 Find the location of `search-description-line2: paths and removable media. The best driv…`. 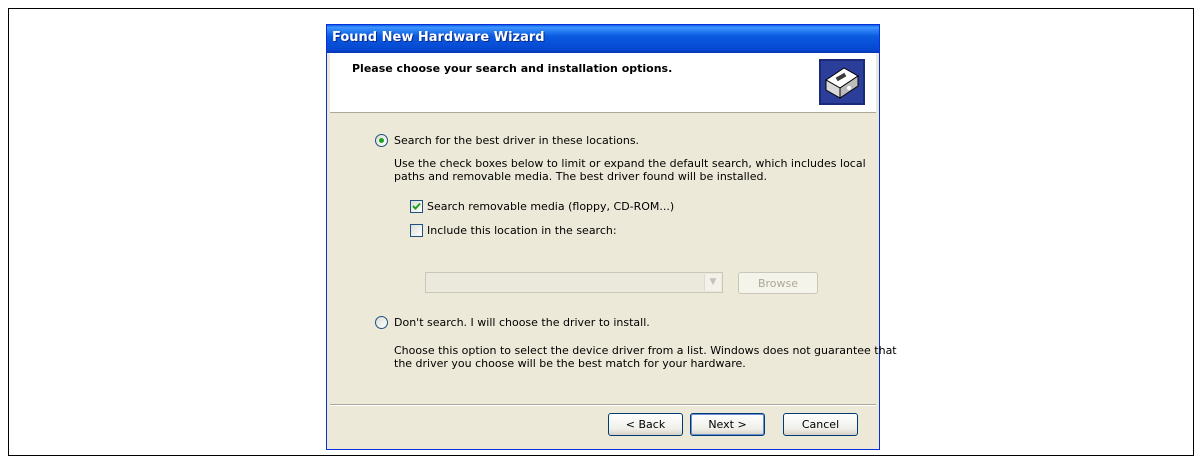

search-description-line2: paths and removable media. The best driv… is located at coordinates (580, 176).